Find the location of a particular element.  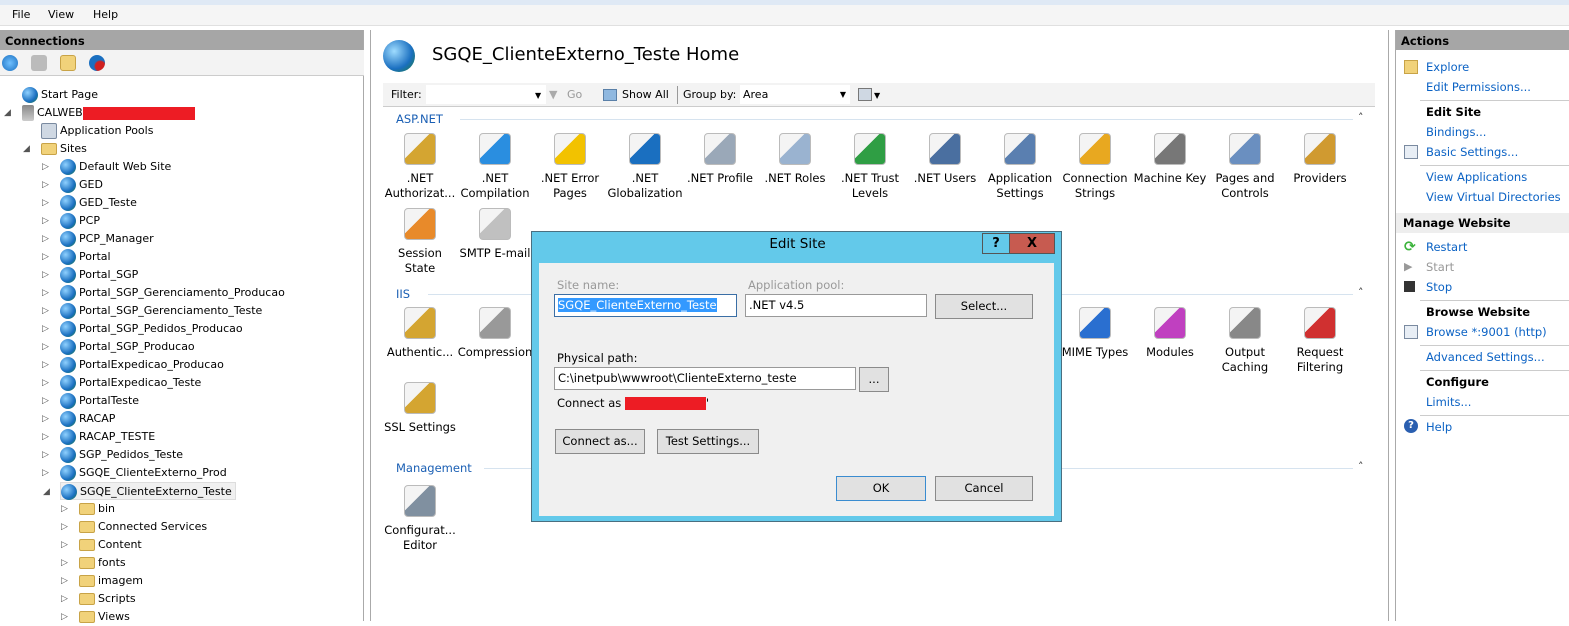

menu-file: File is located at coordinates (21, 14).